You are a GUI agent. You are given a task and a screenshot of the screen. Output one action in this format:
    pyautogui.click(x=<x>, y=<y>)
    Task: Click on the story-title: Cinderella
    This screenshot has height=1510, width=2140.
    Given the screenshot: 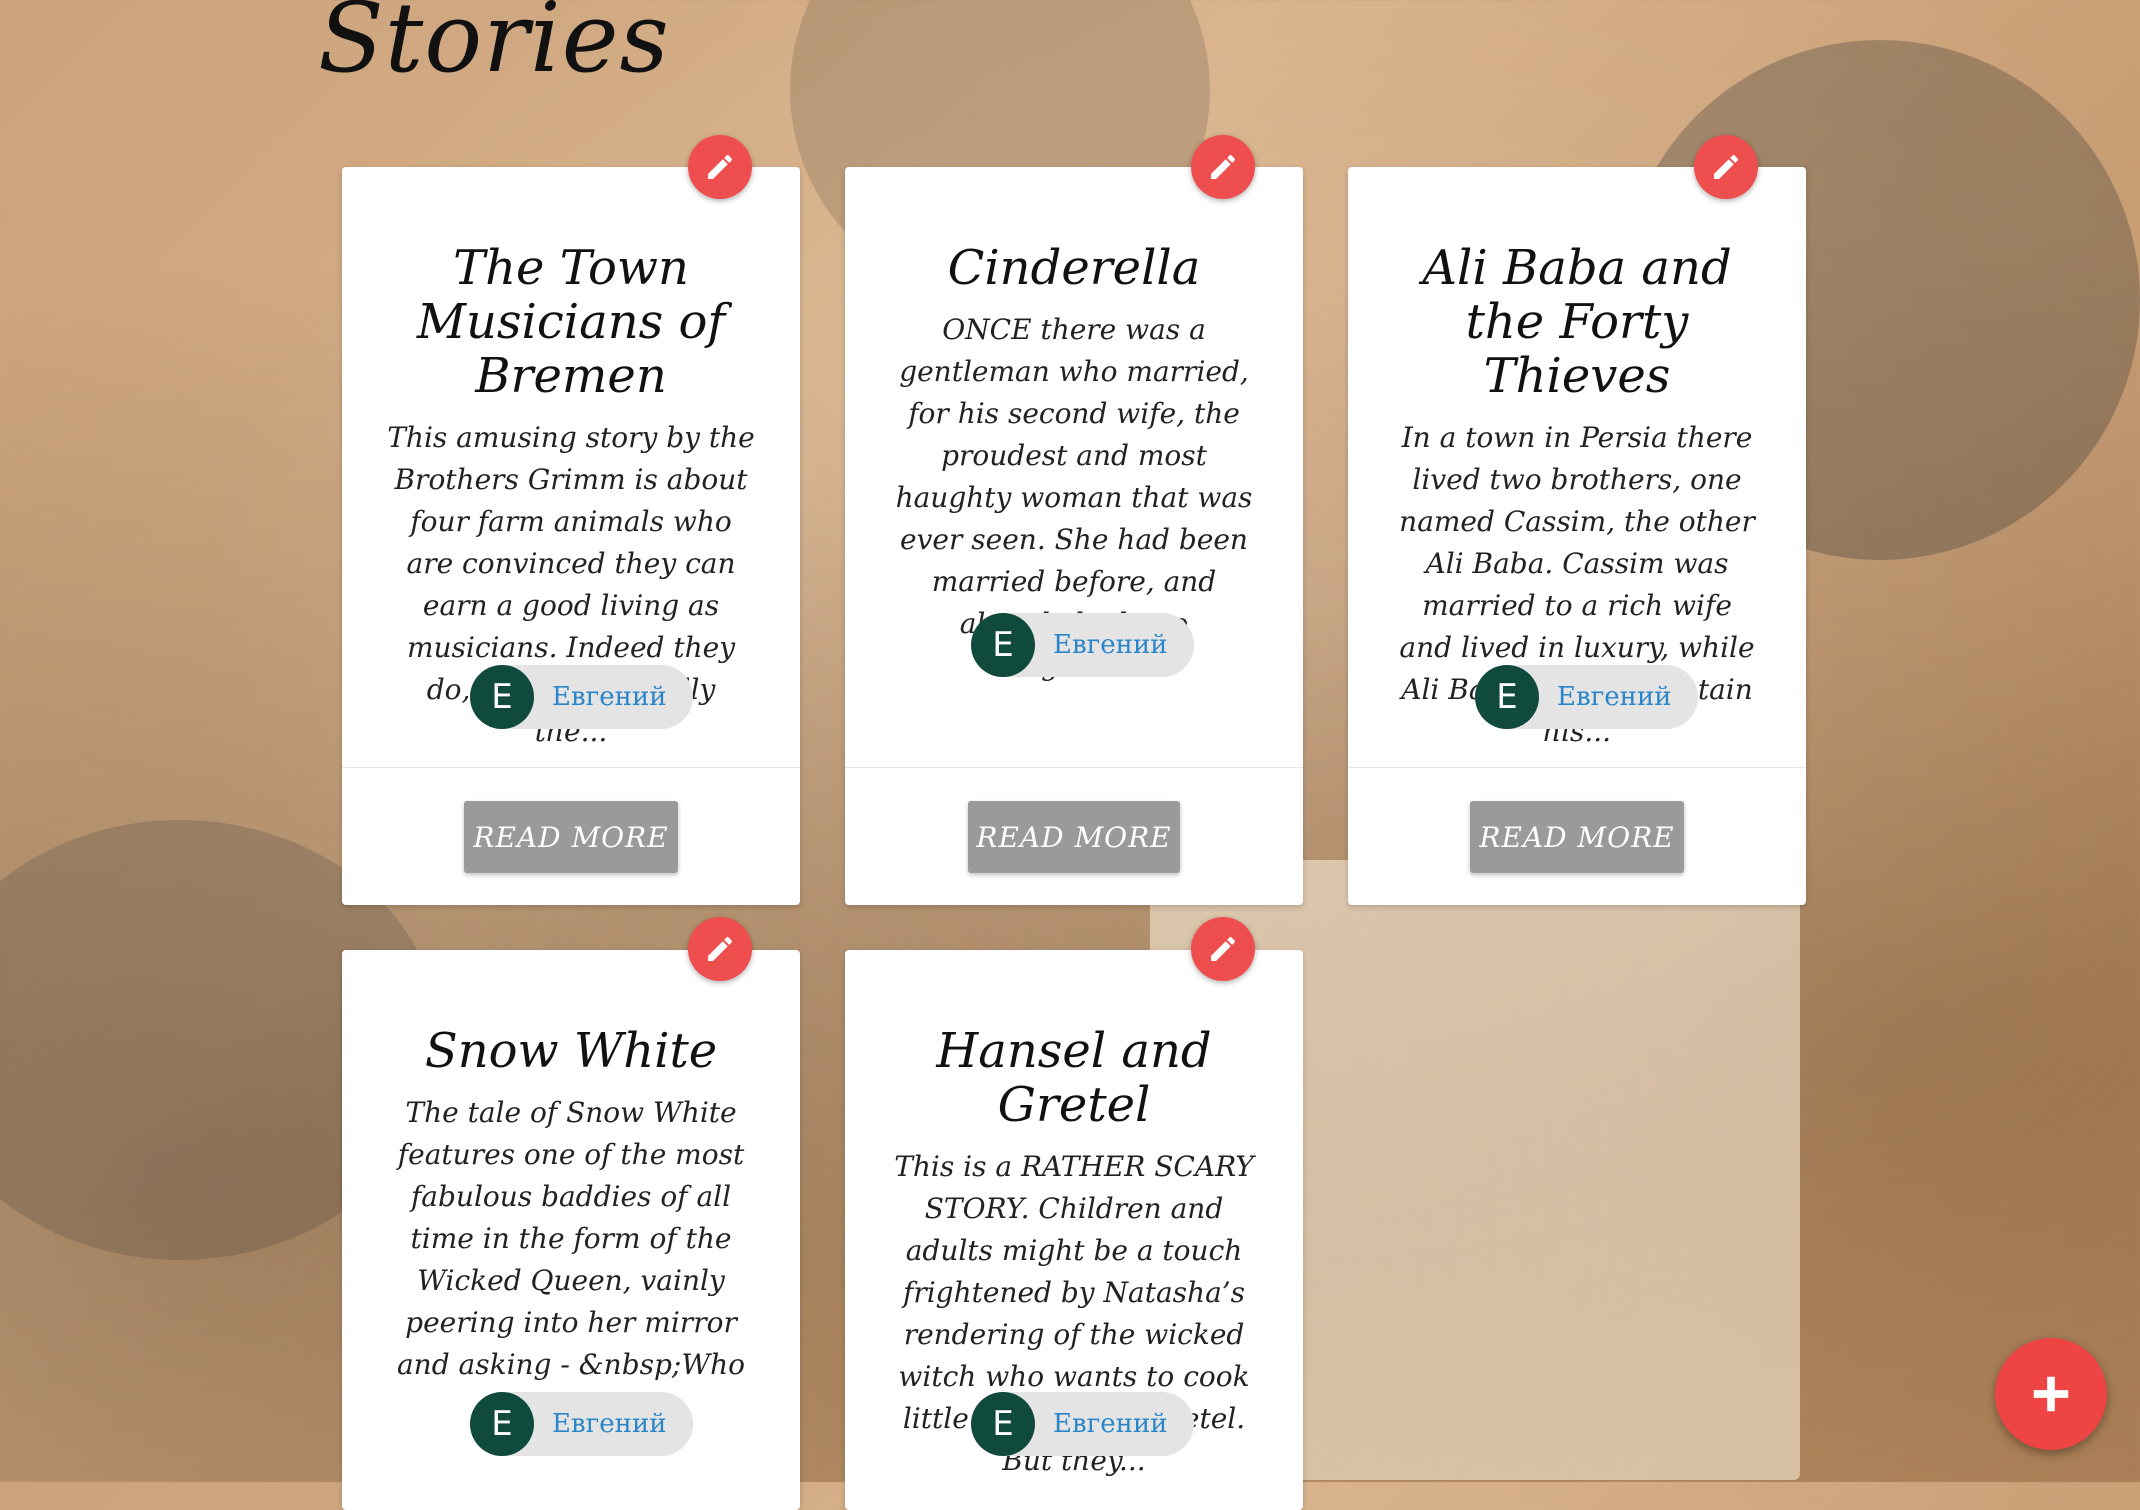 What is the action you would take?
    pyautogui.click(x=1074, y=268)
    